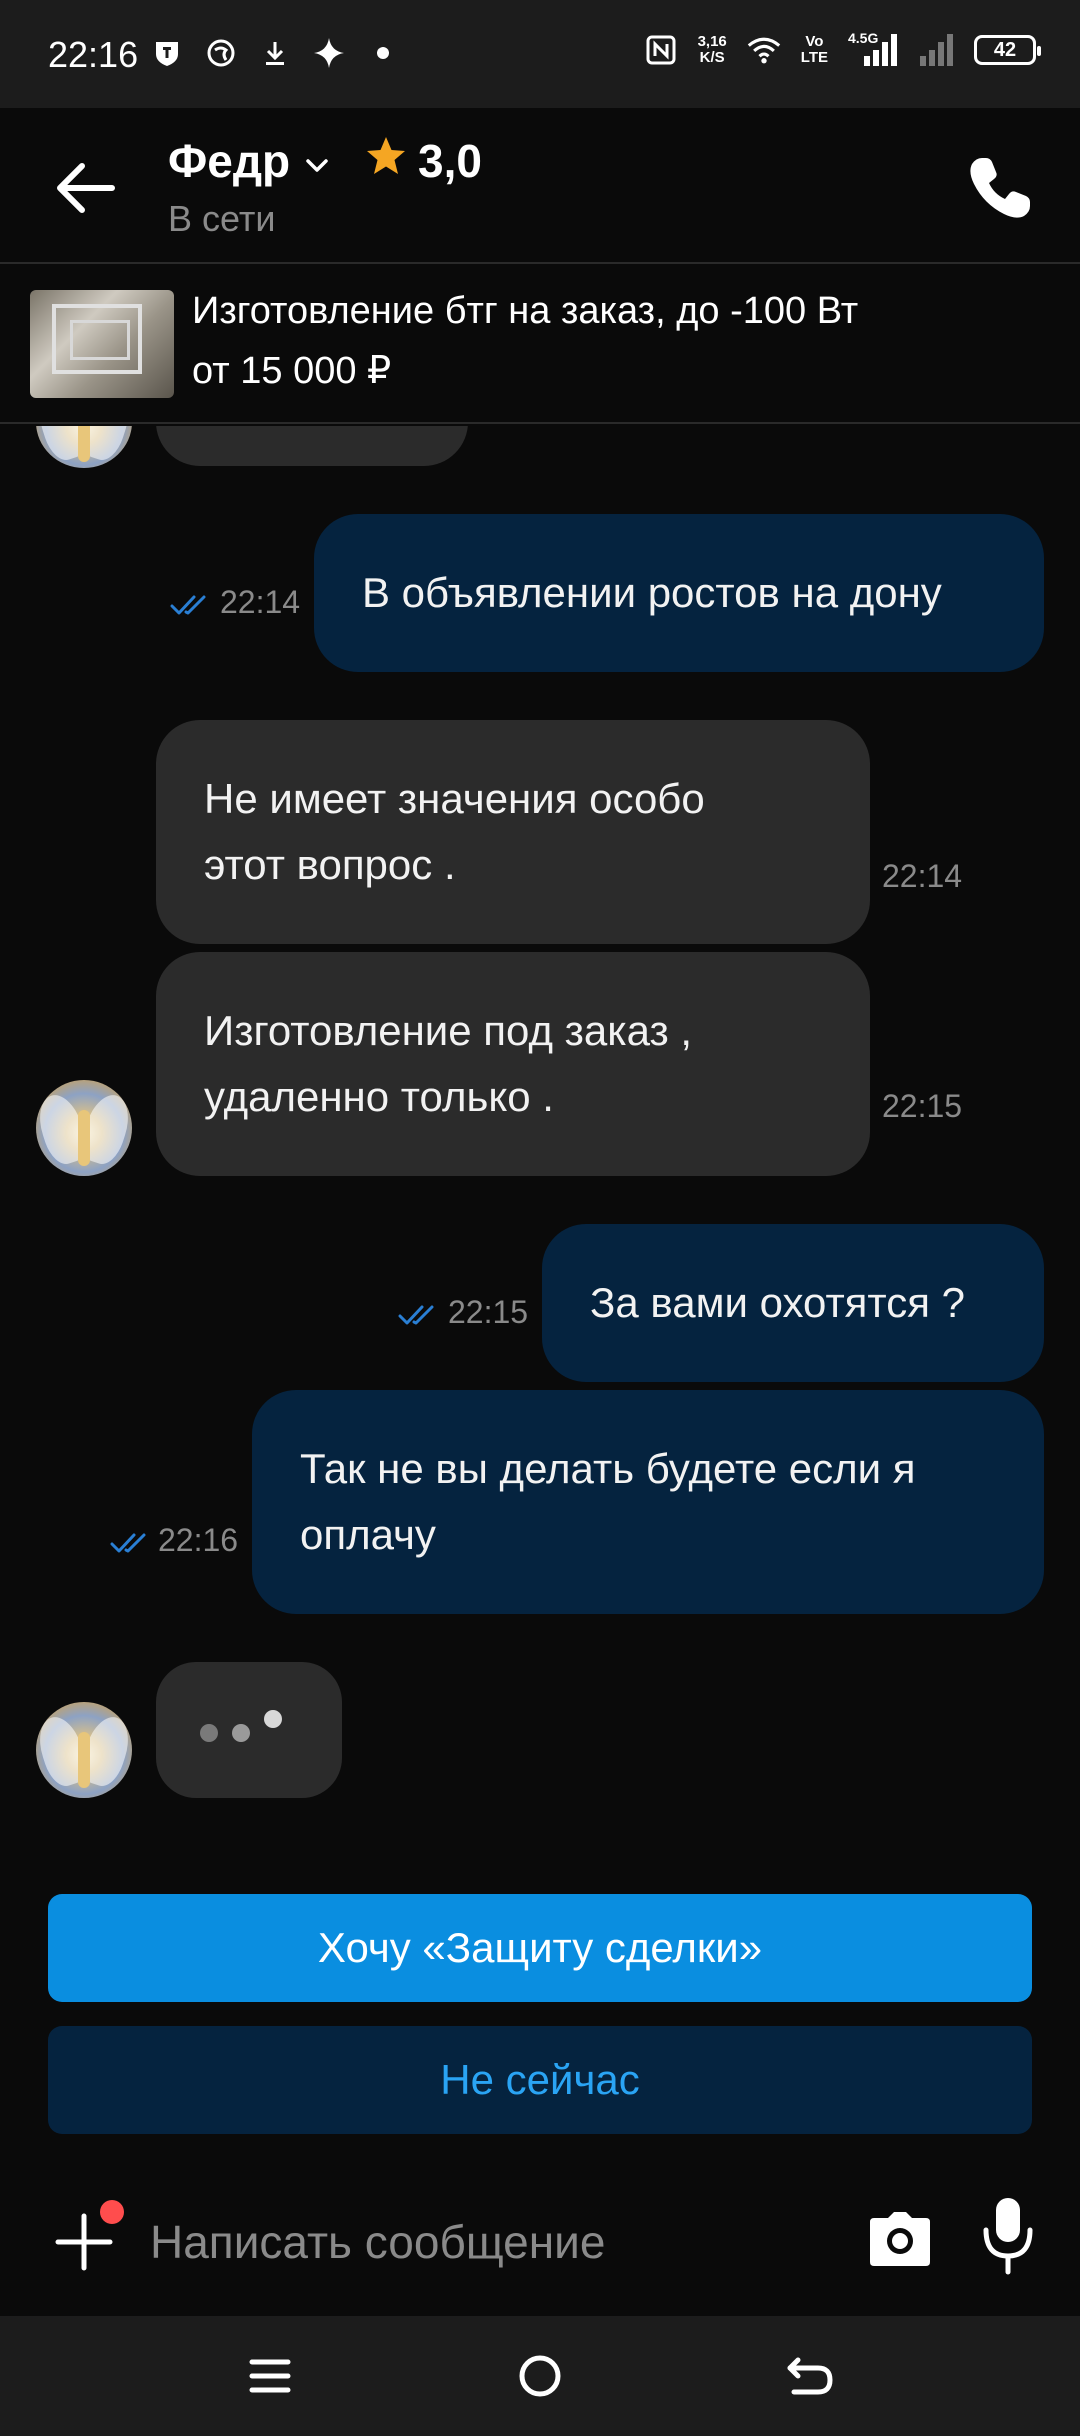  I want to click on notification-dot, so click(112, 2212).